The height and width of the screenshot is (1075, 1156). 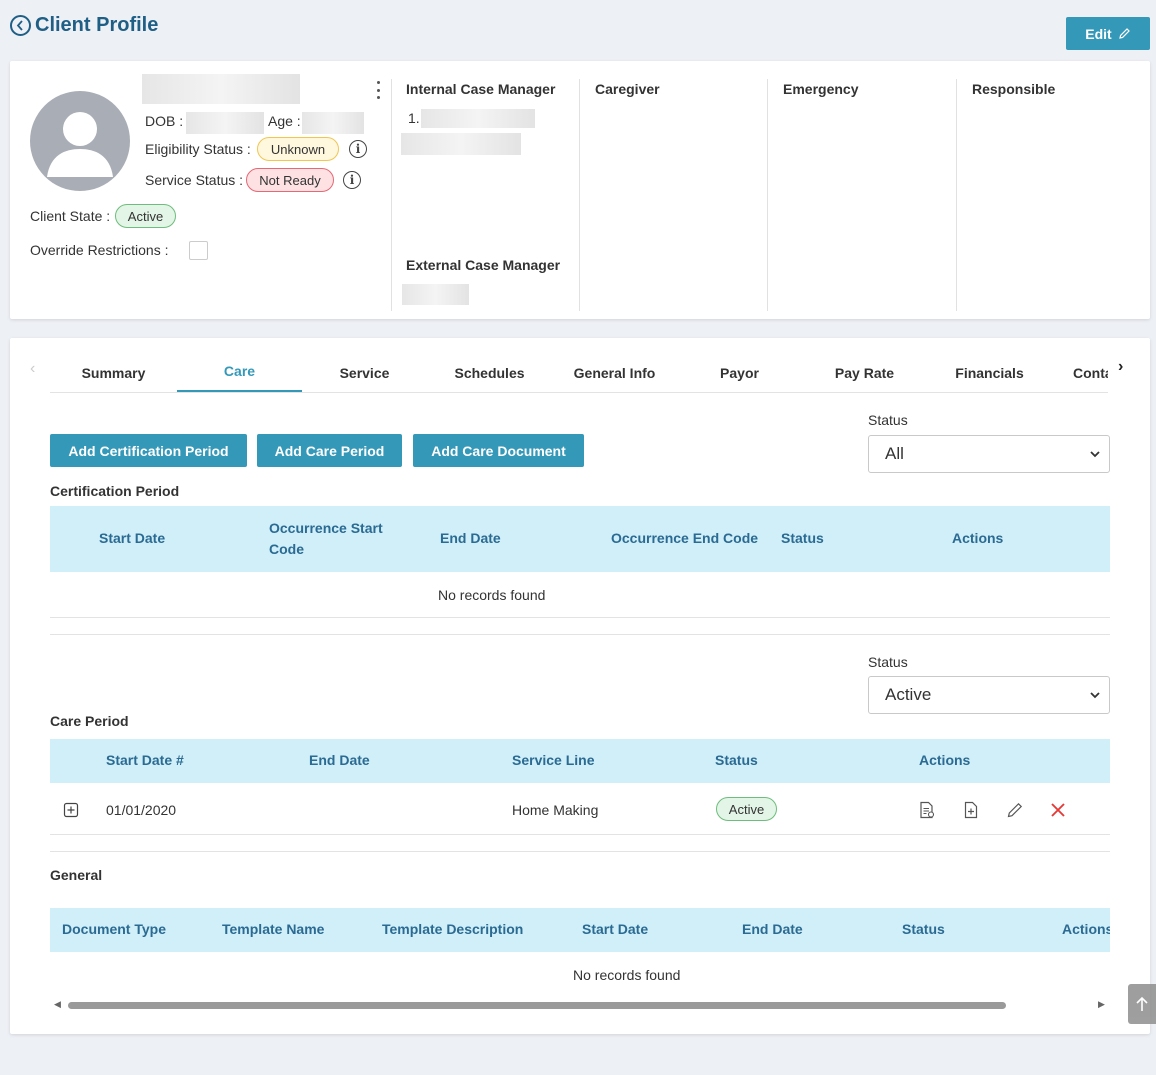 What do you see at coordinates (113, 372) in the screenshot?
I see `tab-summary: Summary` at bounding box center [113, 372].